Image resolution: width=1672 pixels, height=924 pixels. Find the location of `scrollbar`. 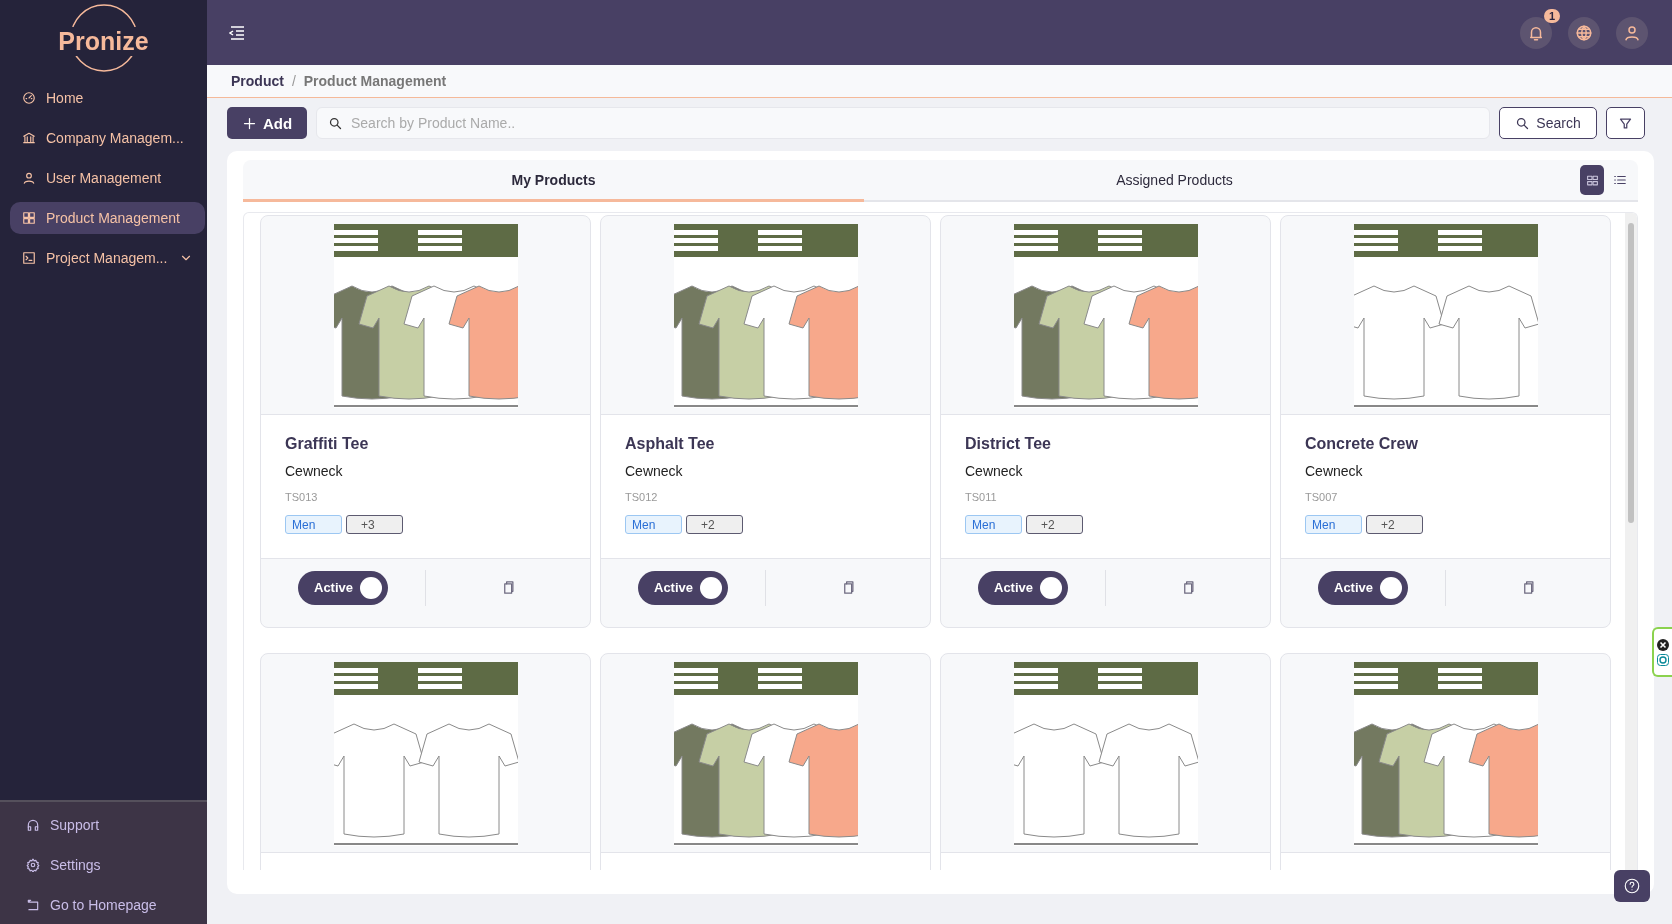

scrollbar is located at coordinates (1631, 541).